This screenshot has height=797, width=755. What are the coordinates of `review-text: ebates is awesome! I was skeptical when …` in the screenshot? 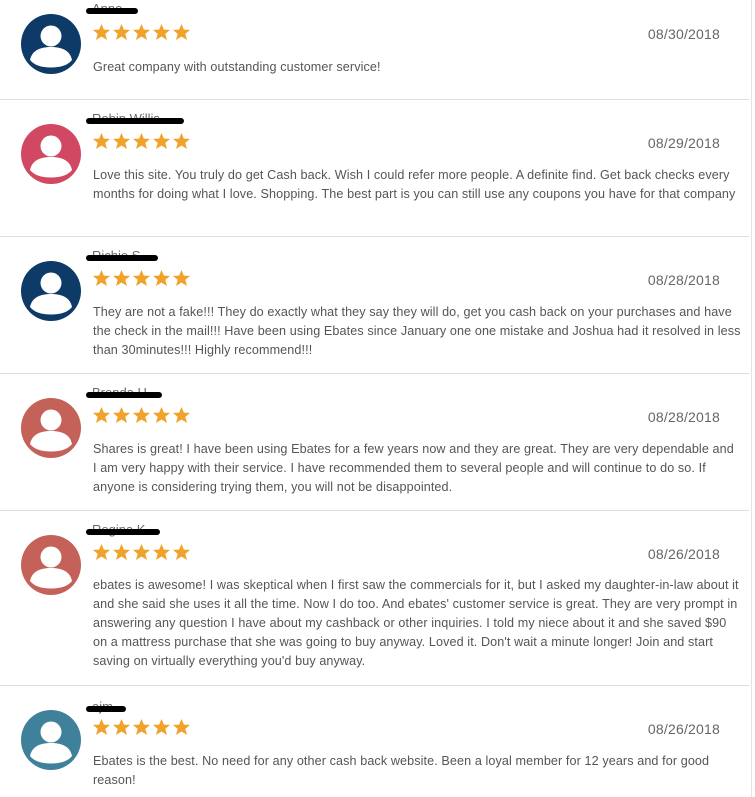 It's located at (416, 623).